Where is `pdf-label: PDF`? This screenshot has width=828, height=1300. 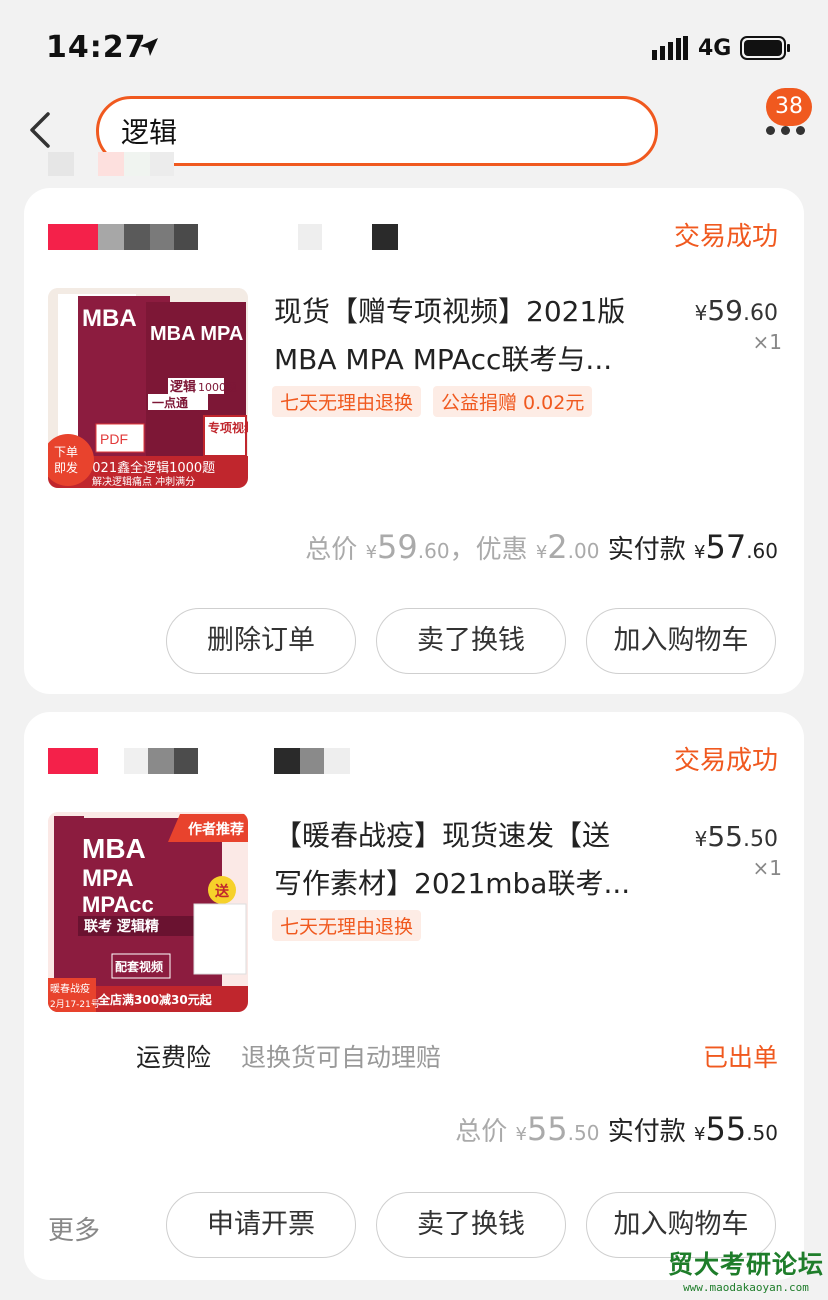 pdf-label: PDF is located at coordinates (114, 439).